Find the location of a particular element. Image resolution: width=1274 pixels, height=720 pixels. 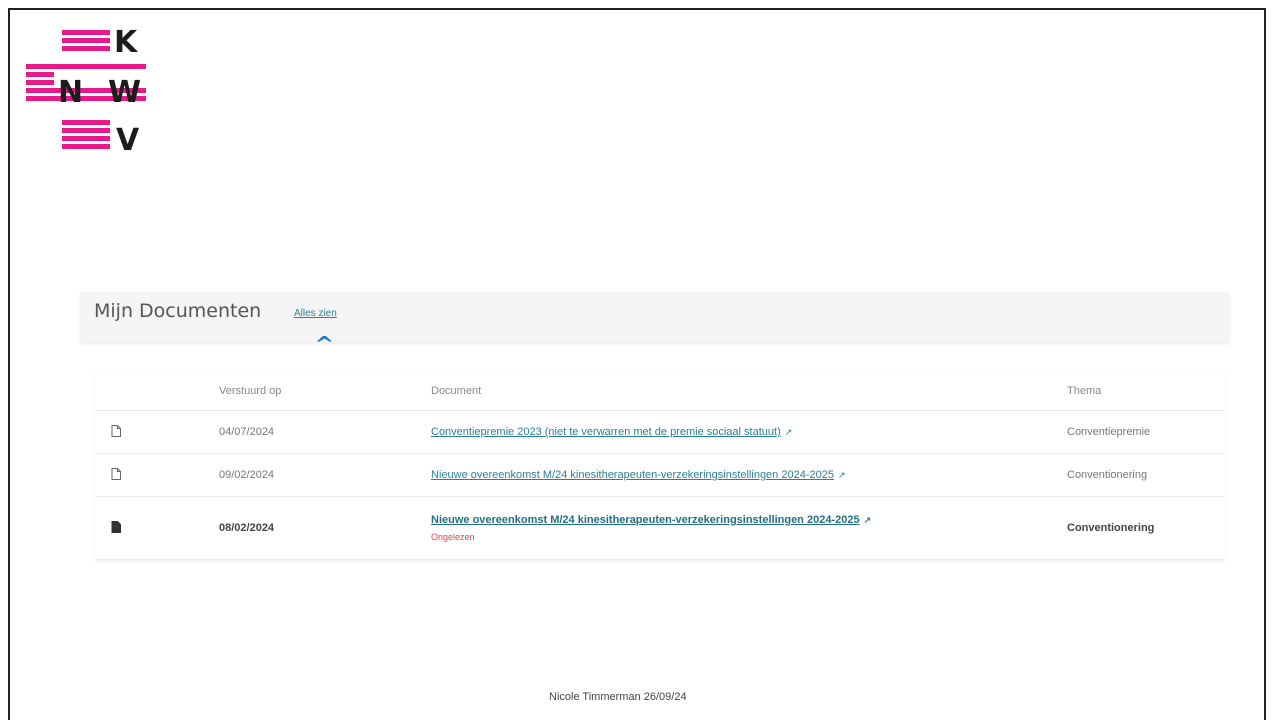

row-date: 04/07/2024 is located at coordinates (325, 432).